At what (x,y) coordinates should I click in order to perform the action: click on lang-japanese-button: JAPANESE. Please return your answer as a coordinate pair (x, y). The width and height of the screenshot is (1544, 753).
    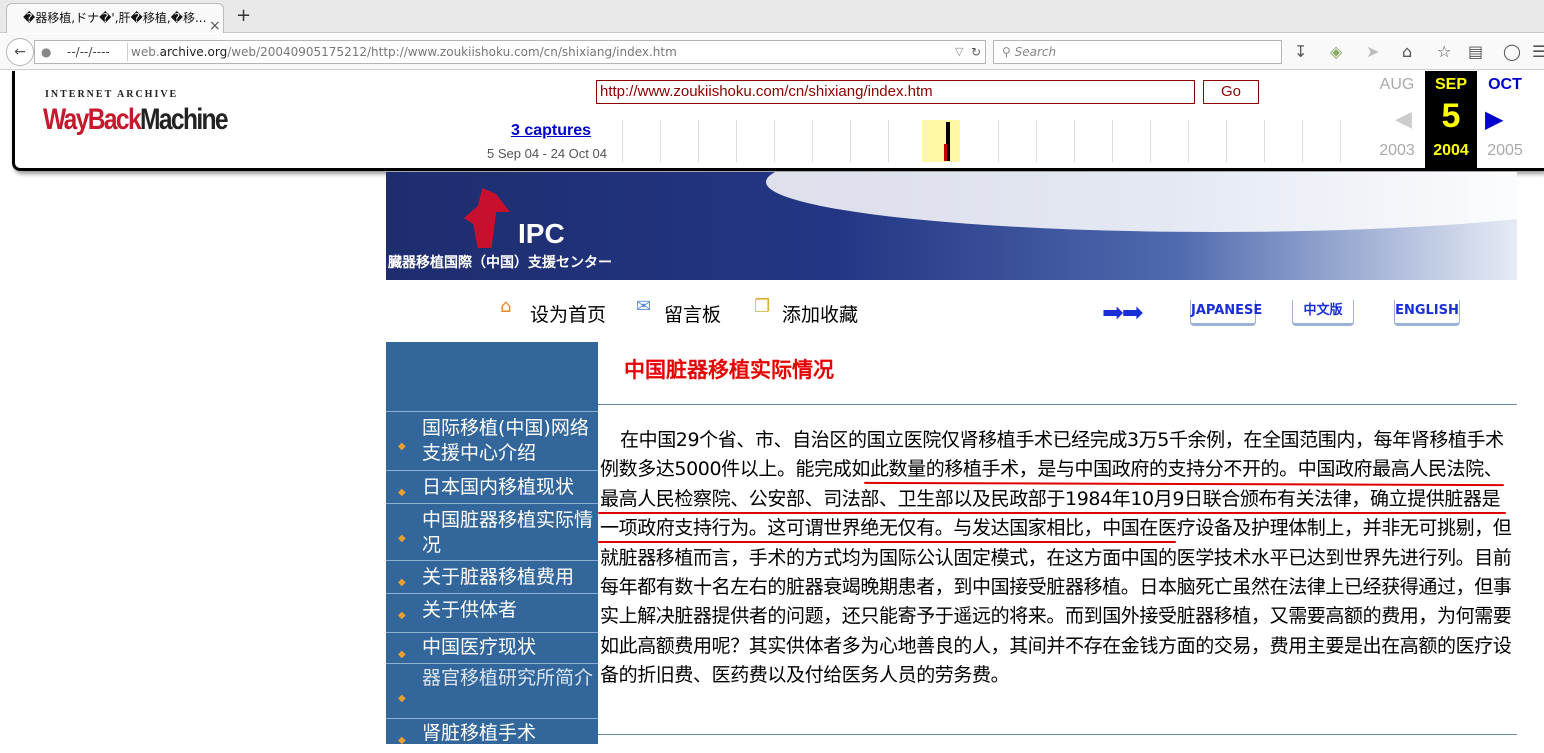
    Looking at the image, I should click on (1226, 313).